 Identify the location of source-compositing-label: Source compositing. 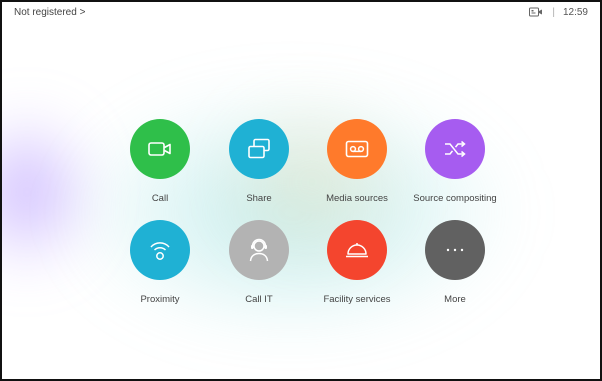
(455, 198).